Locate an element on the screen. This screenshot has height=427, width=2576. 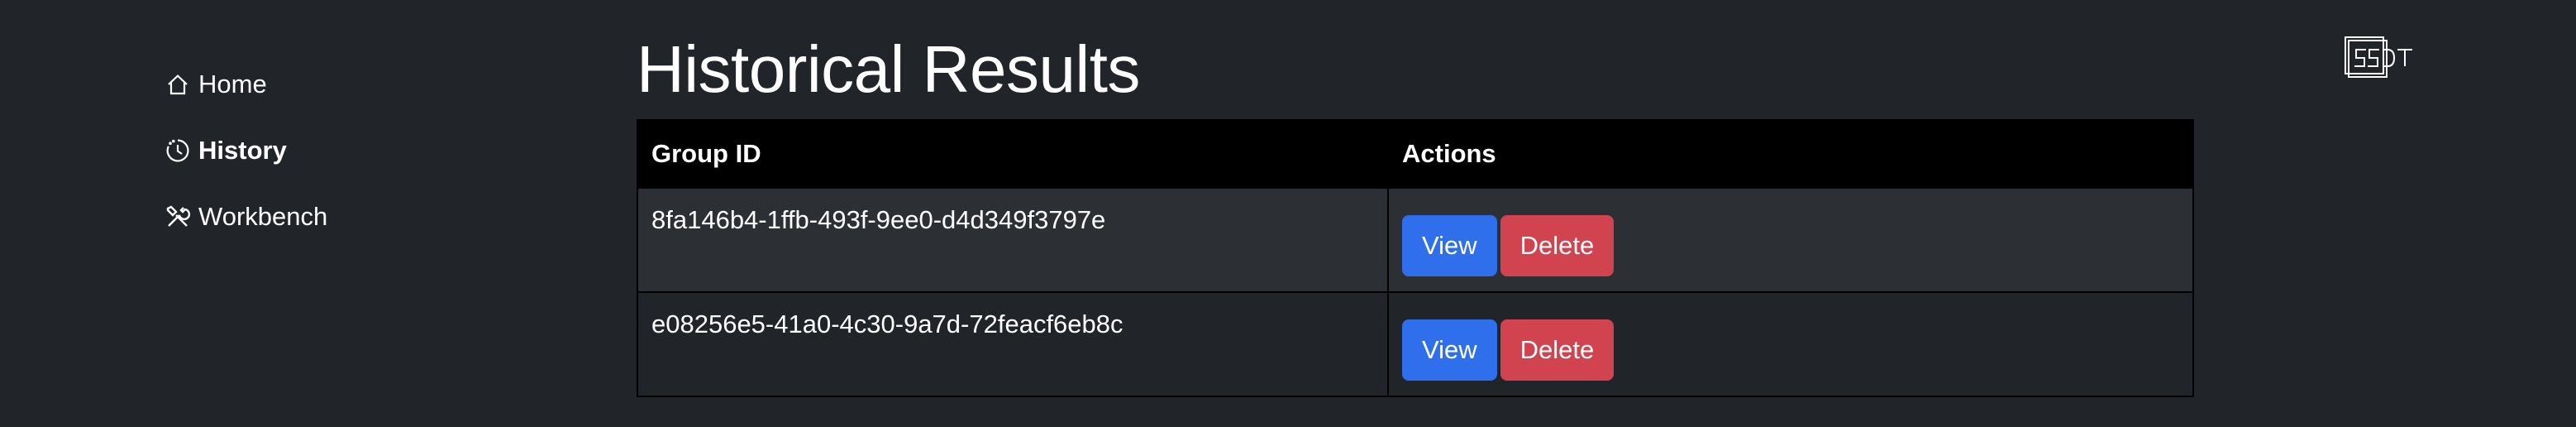
sidebar-item-history: History is located at coordinates (312, 150).